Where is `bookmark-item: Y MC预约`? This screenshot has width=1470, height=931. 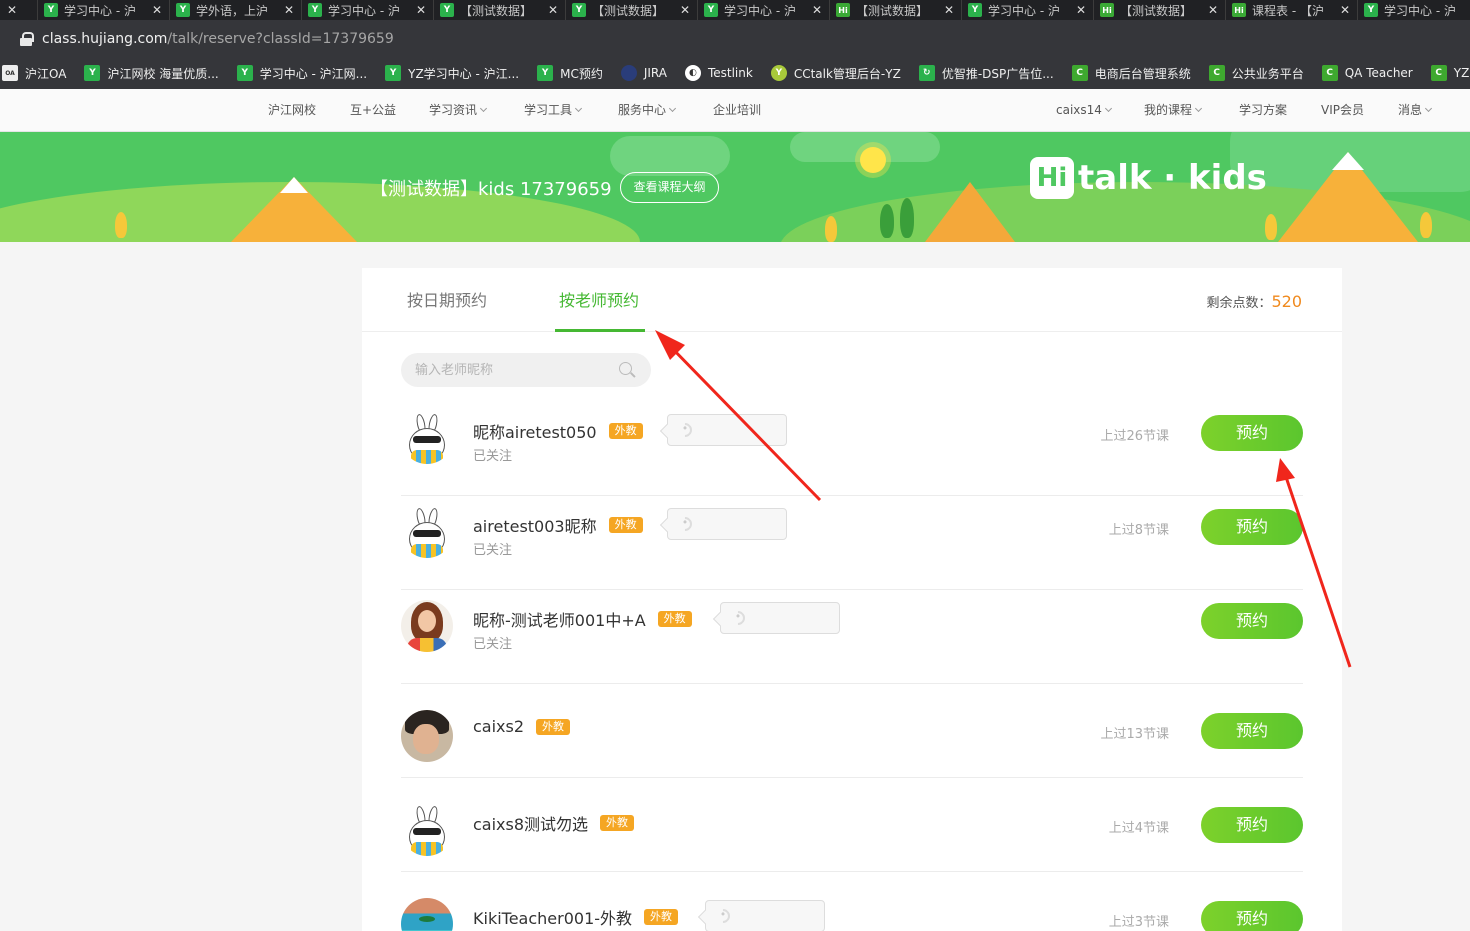
bookmark-item: Y MC预约 is located at coordinates (570, 73).